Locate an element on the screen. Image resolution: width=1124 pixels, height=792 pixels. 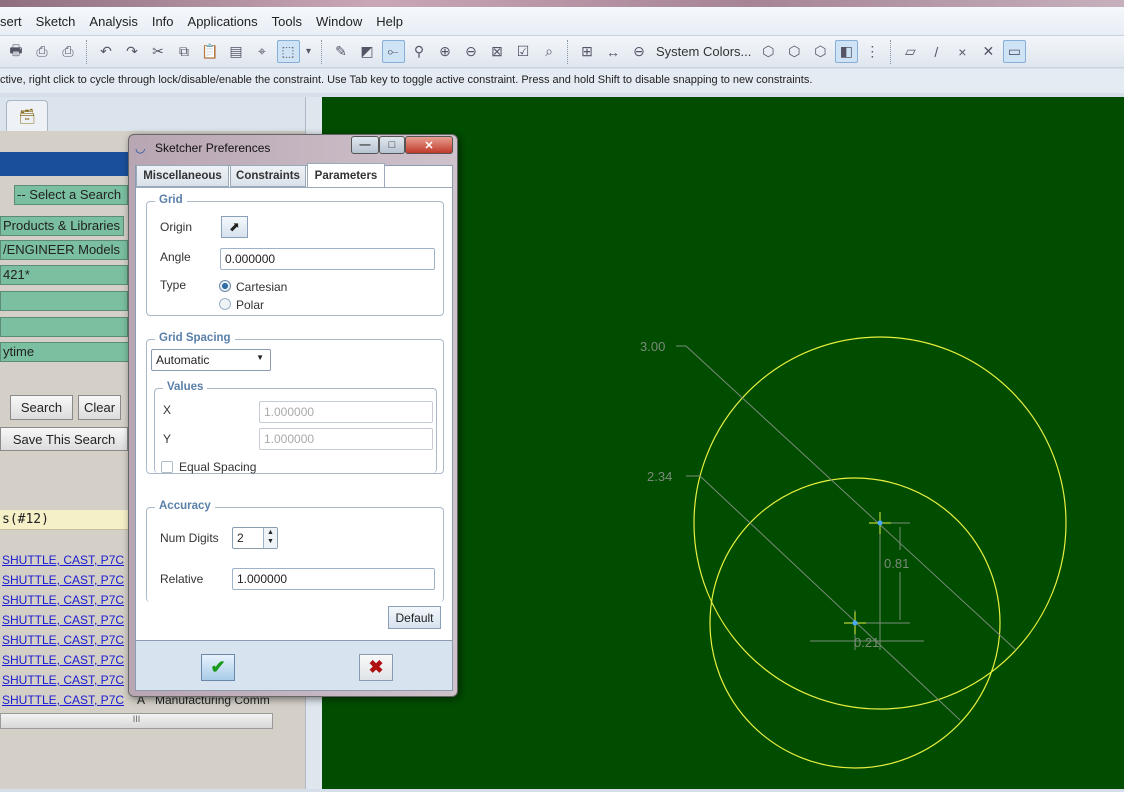
equal-spacing-checkbox is located at coordinates (167, 467).